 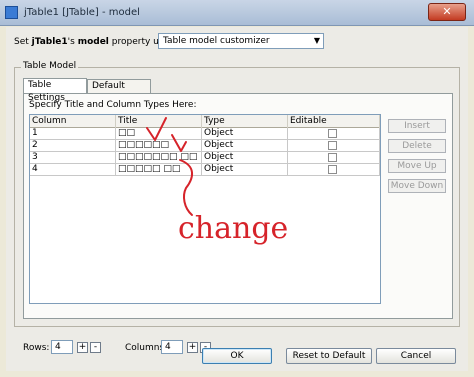 I want to click on reset-to-default-button: Reset to Default, so click(x=329, y=356).